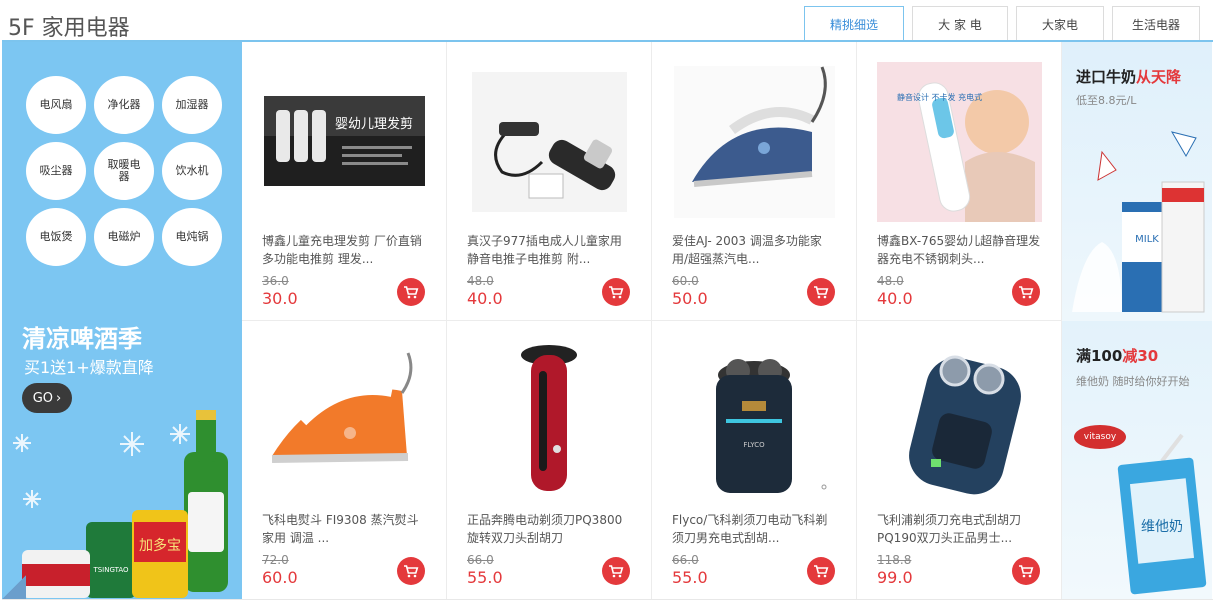 This screenshot has height=611, width=1222. Describe the element at coordinates (192, 237) in the screenshot. I see `category-stew-pot: 电炖锅` at that location.